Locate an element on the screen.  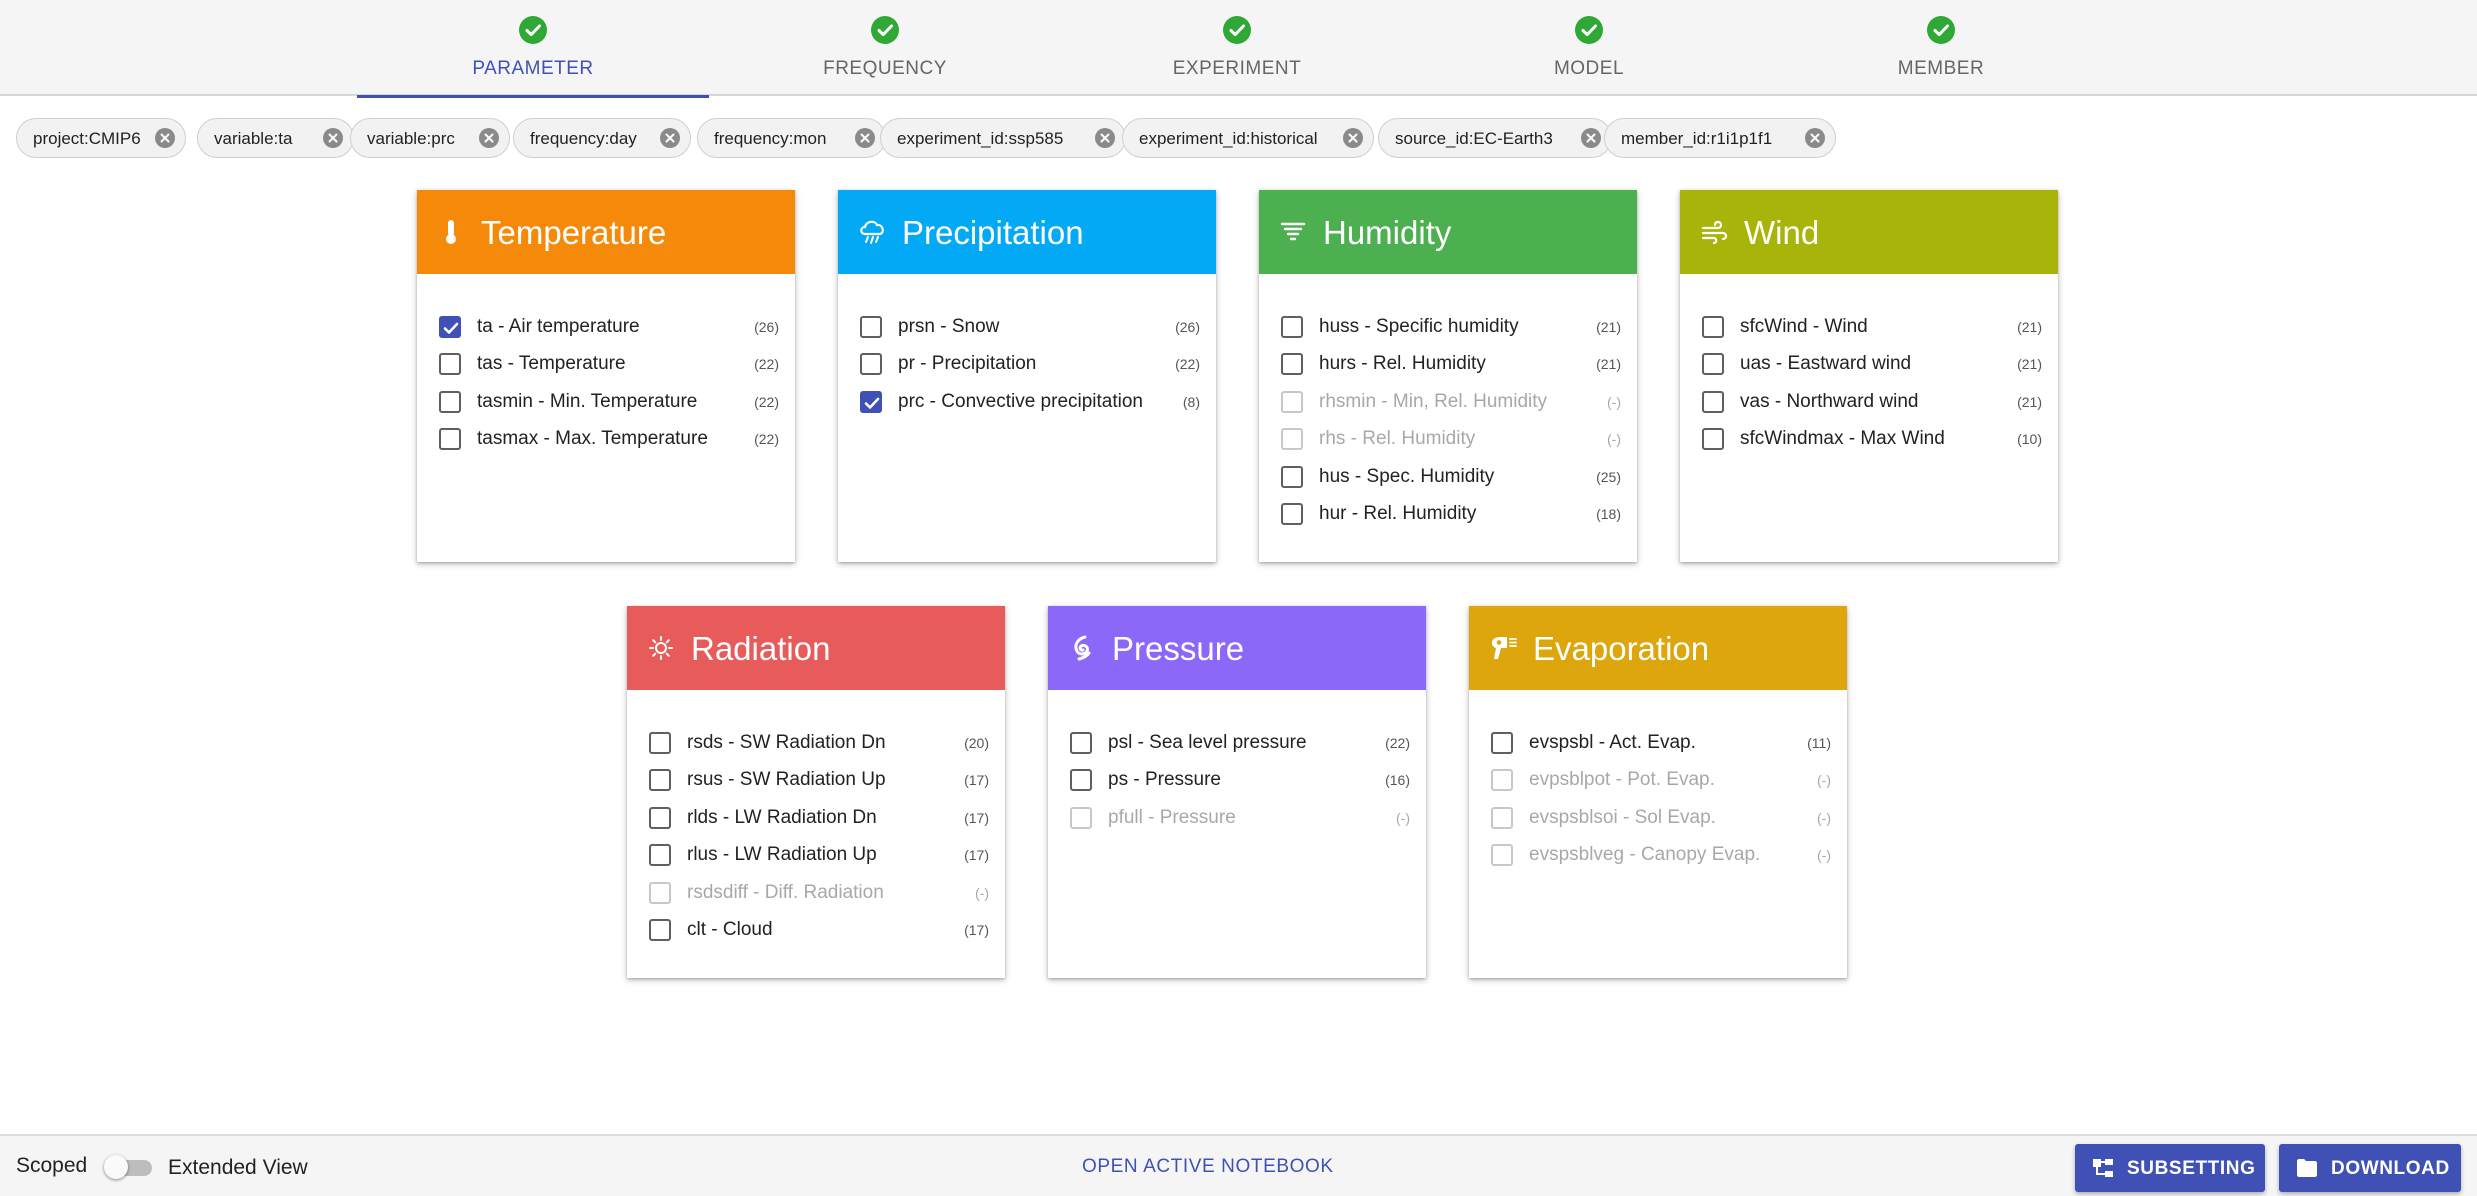
chip-label: experiment_id:historical is located at coordinates (1228, 138).